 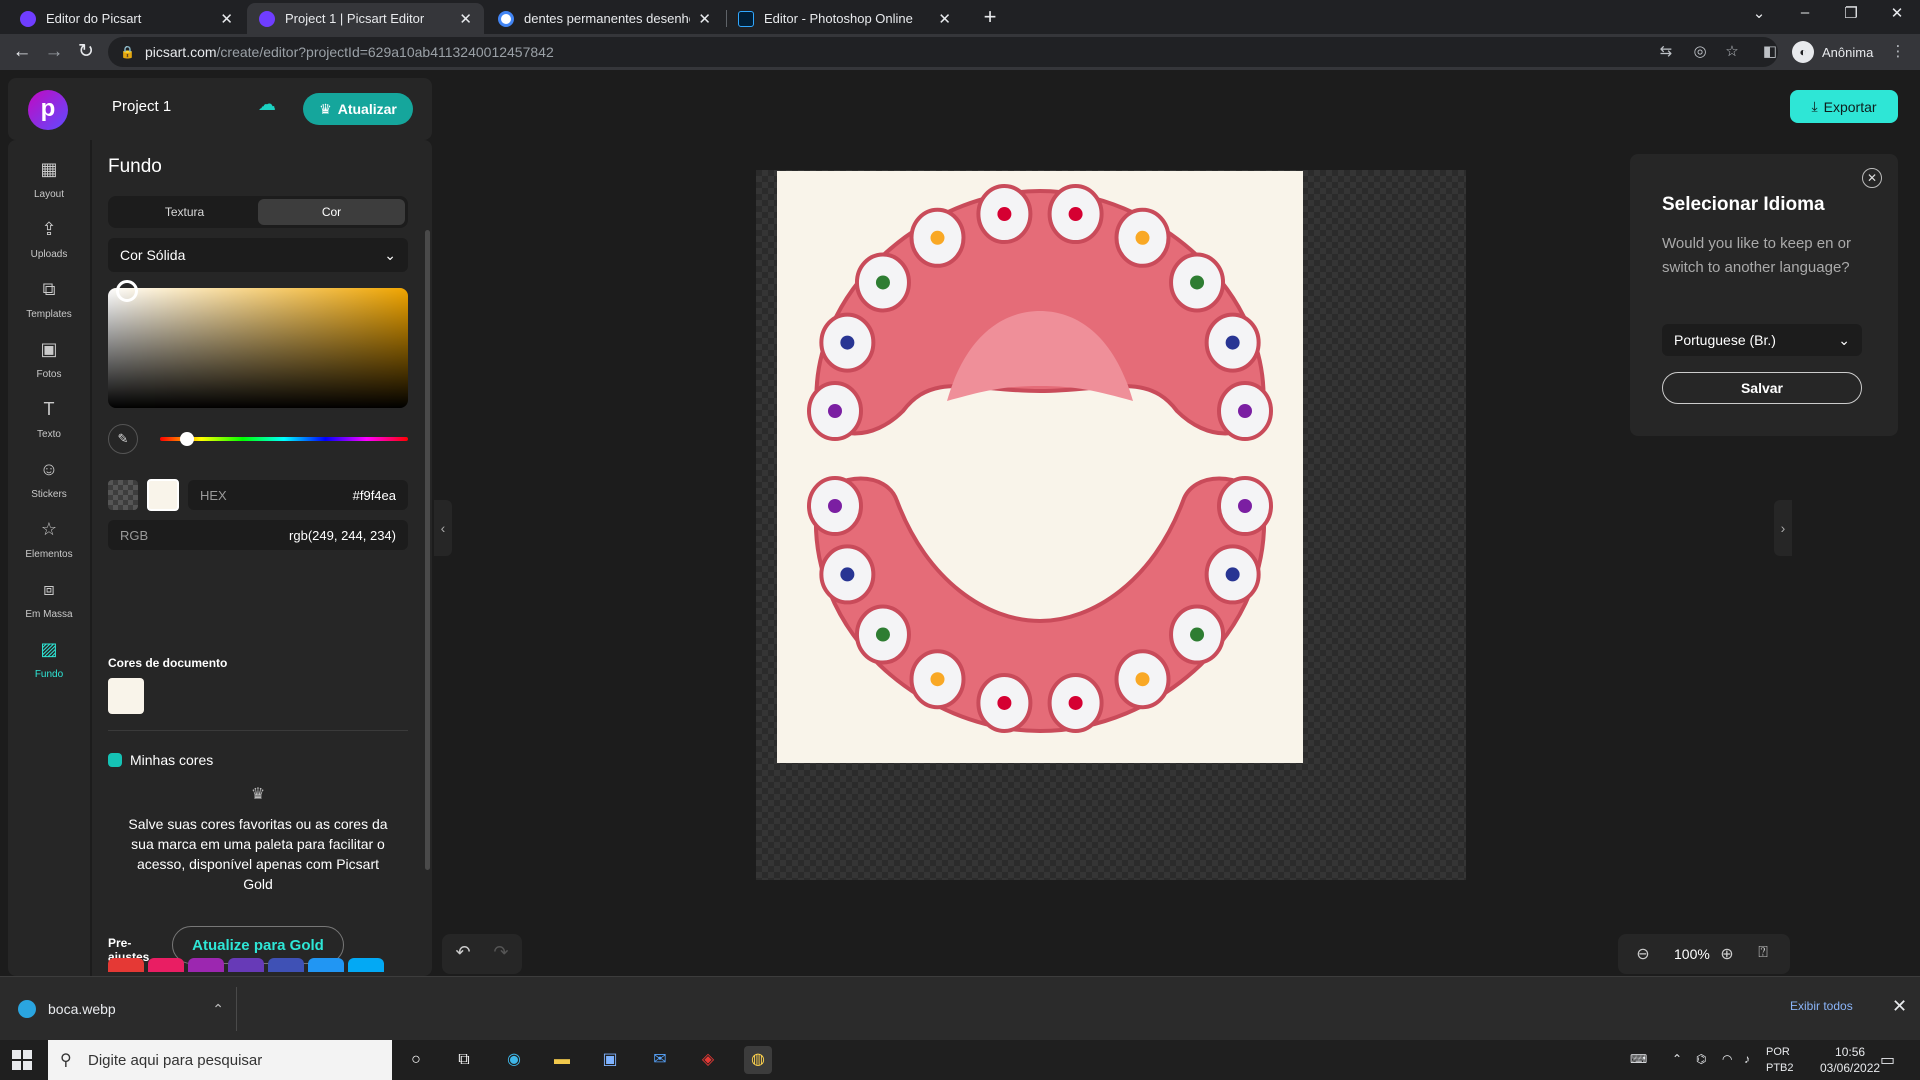 I want to click on edge-icon: ◉, so click(x=514, y=1060).